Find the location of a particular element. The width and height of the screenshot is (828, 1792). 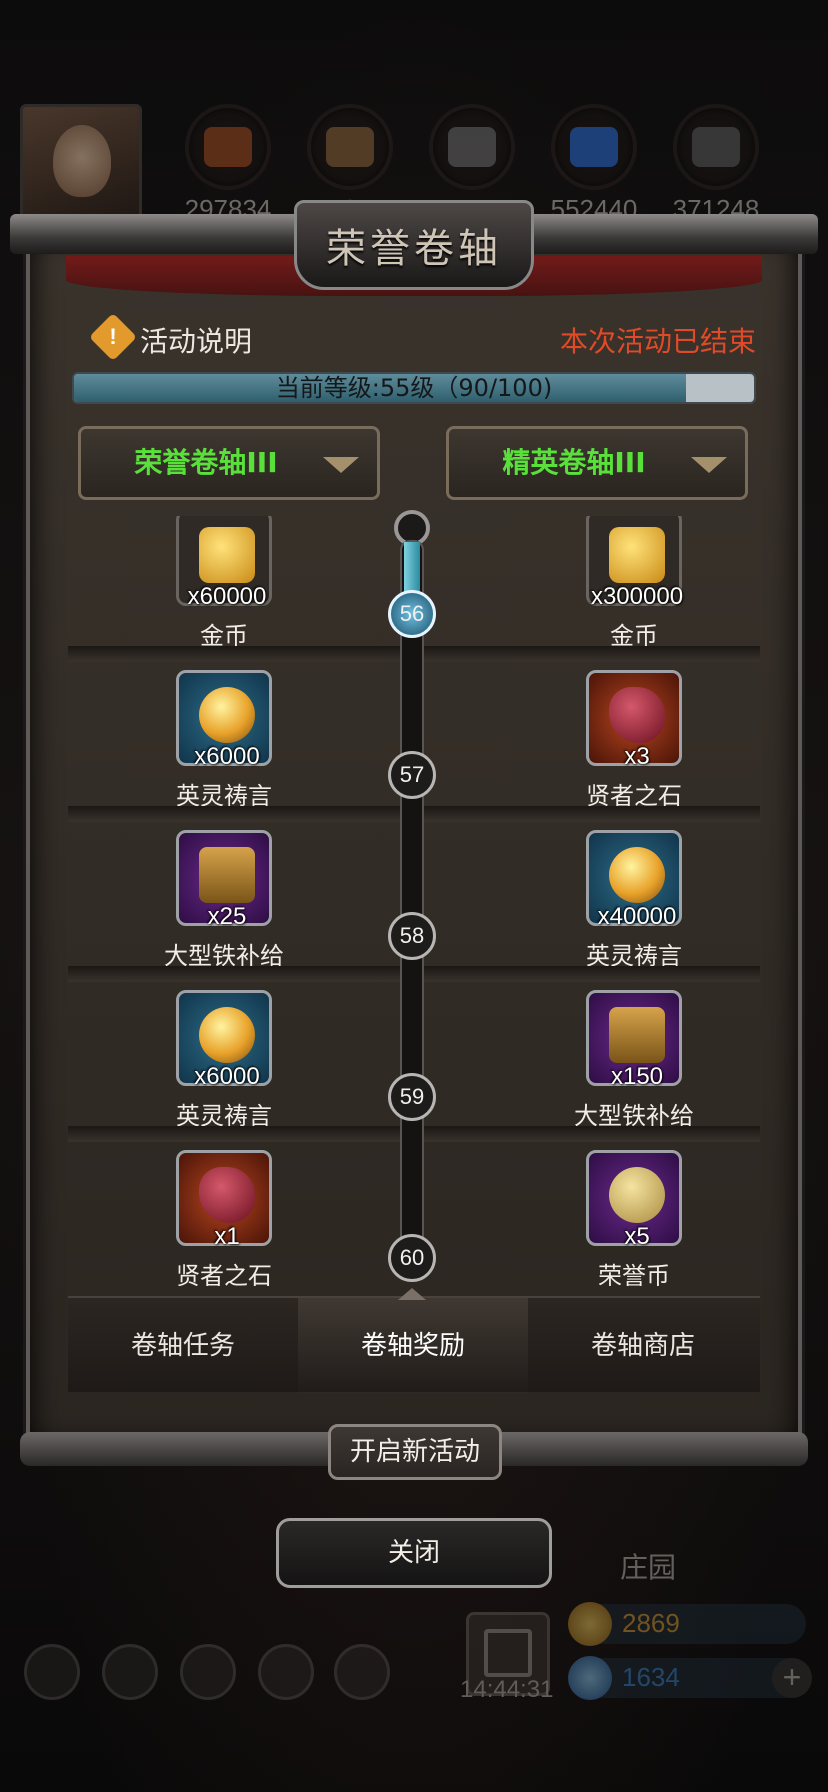

reward-icon-frame: x1 is located at coordinates (224, 1200).